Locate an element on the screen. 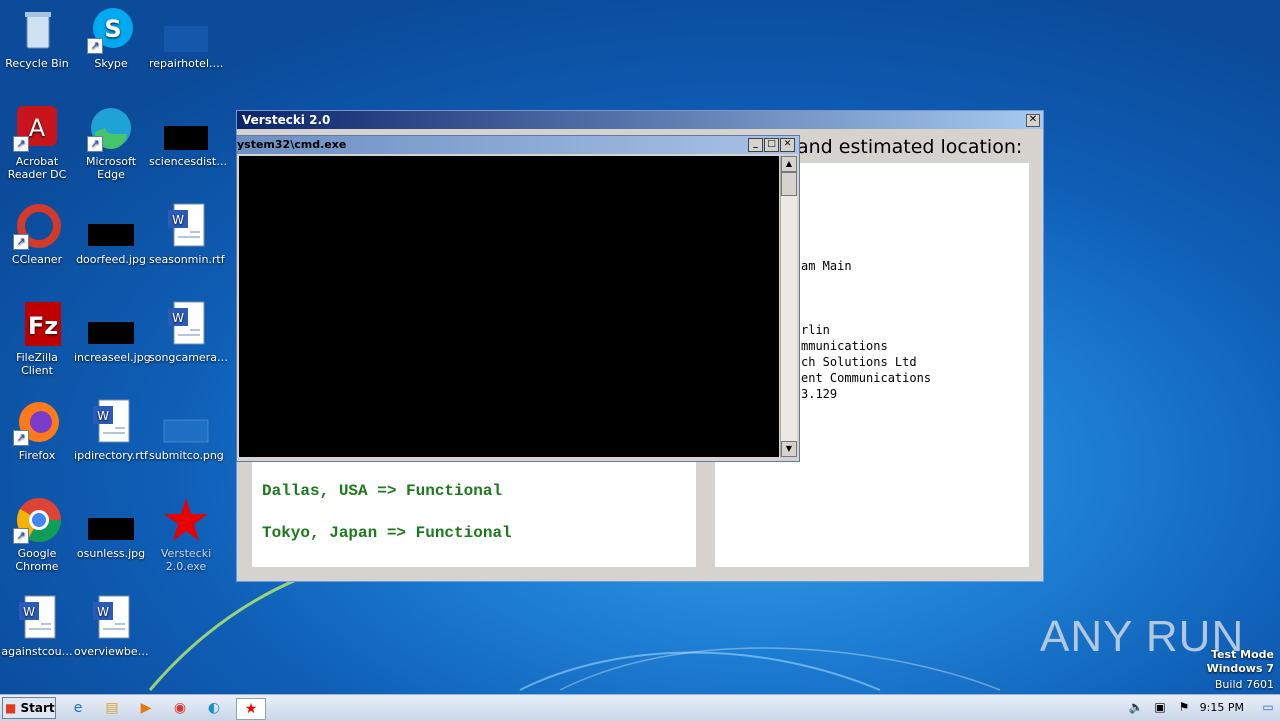 Image resolution: width=1280 pixels, height=721 pixels. clock: 9:15 PM is located at coordinates (1222, 707).